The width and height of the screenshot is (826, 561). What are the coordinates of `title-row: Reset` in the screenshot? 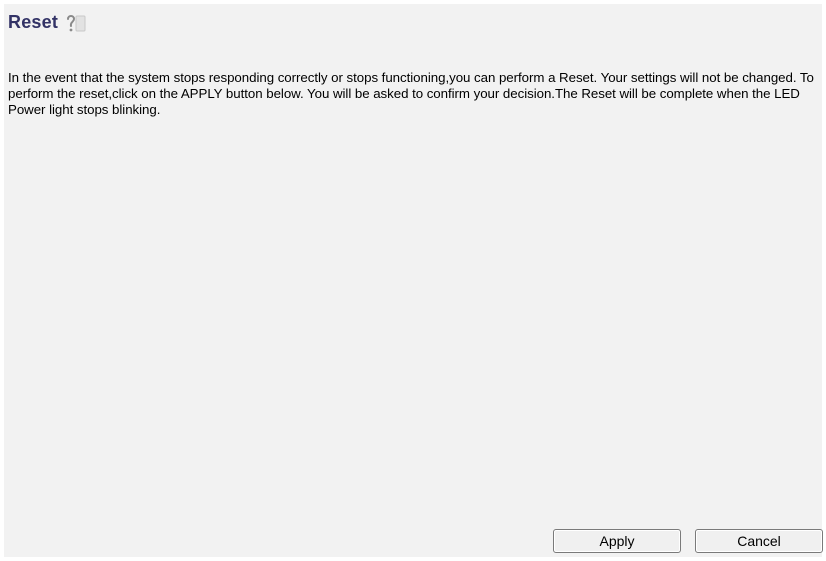 It's located at (47, 22).